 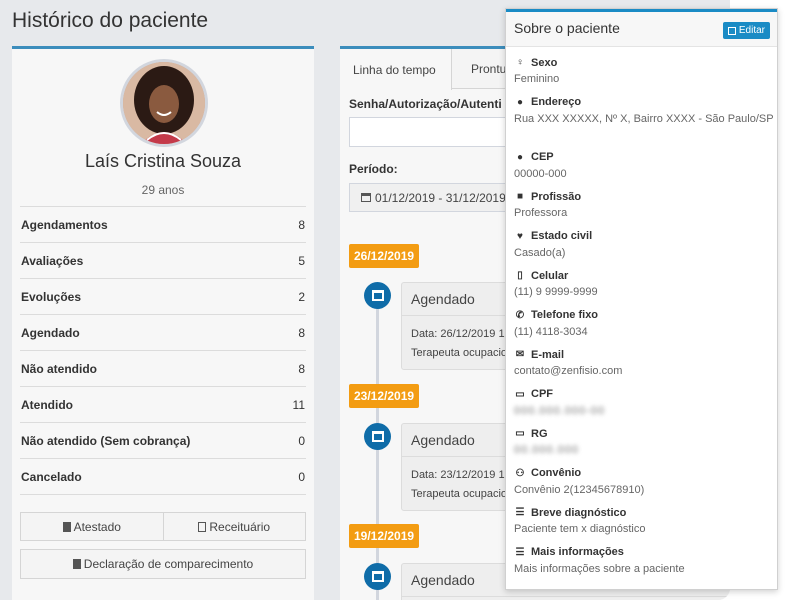 What do you see at coordinates (644, 445) in the screenshot?
I see `field-rg: ▭ RG 00.000.000` at bounding box center [644, 445].